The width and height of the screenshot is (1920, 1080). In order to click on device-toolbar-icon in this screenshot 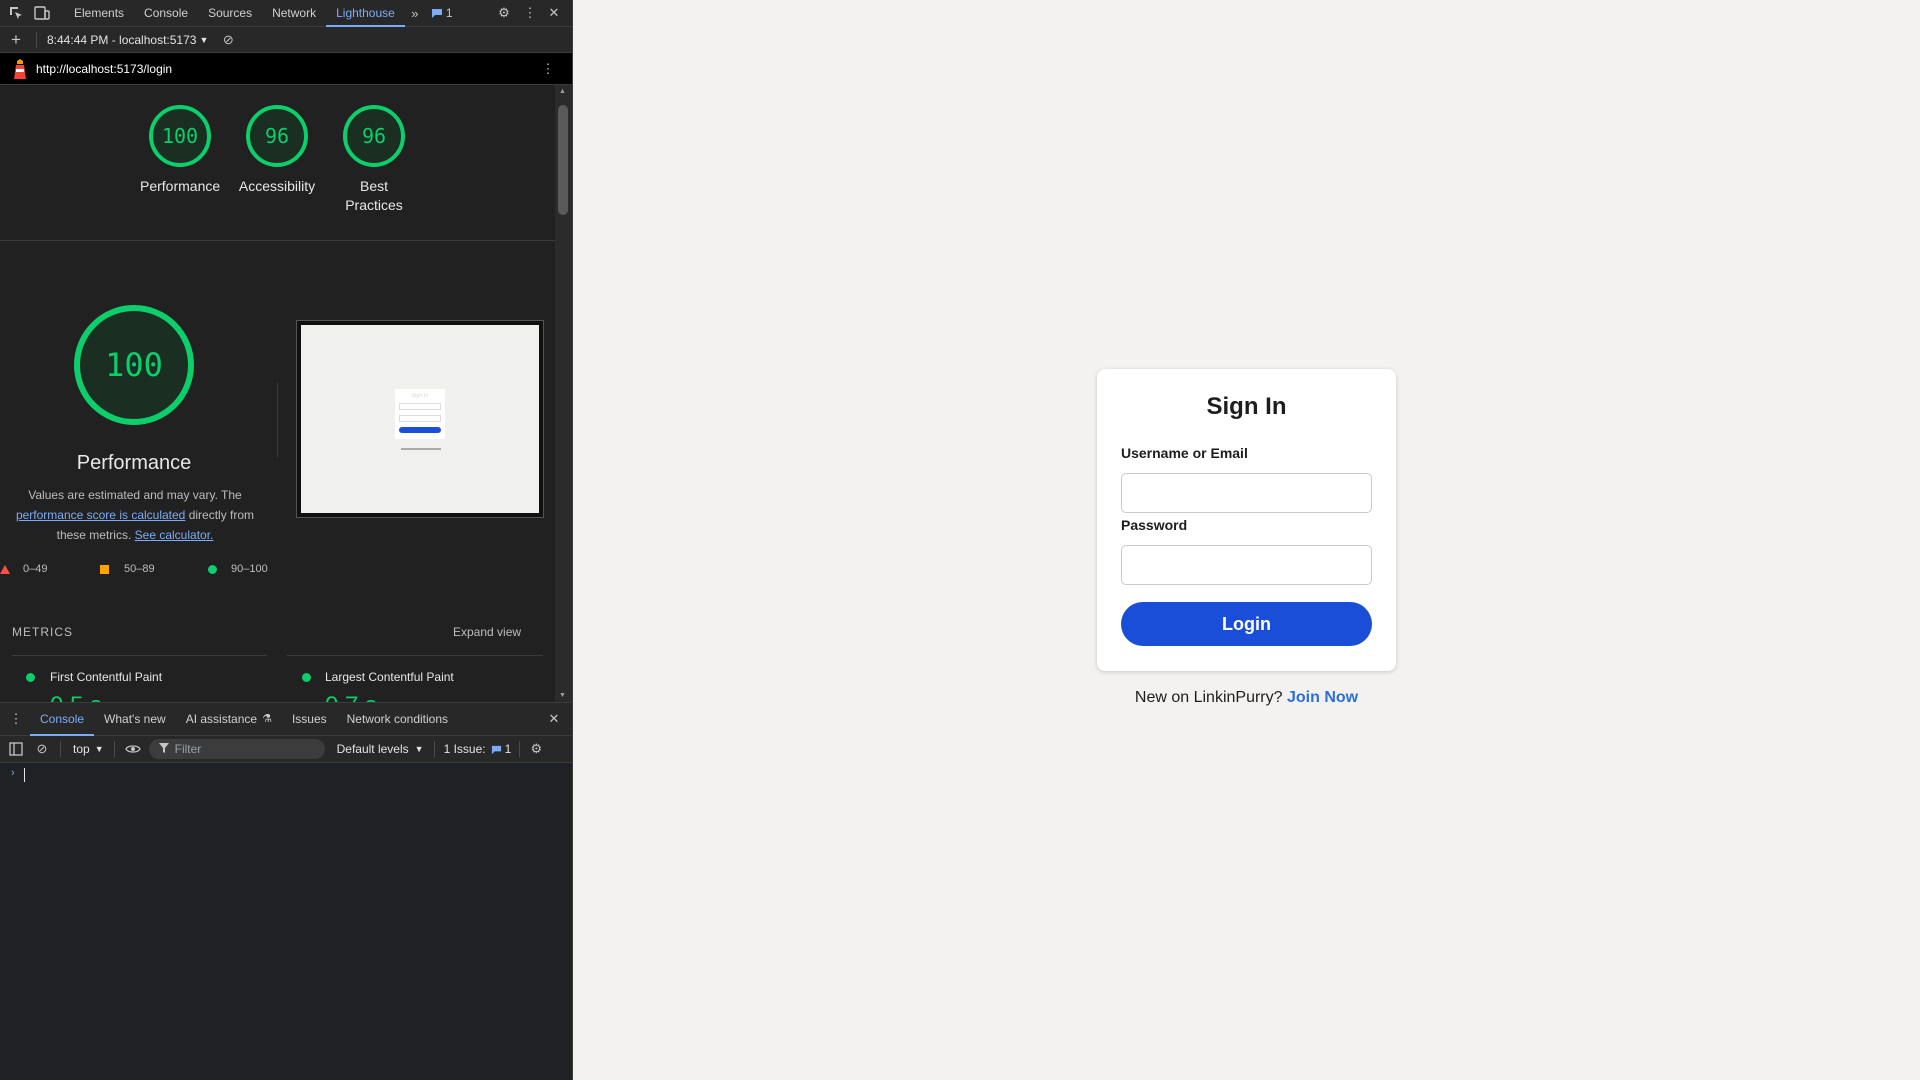, I will do `click(42, 13)`.